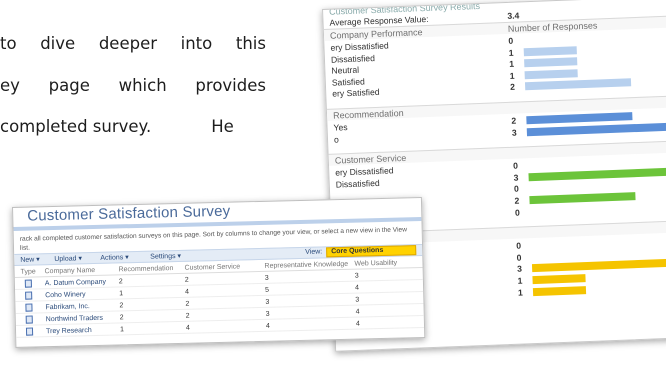  I want to click on results-row-label: Yes, so click(340, 127).